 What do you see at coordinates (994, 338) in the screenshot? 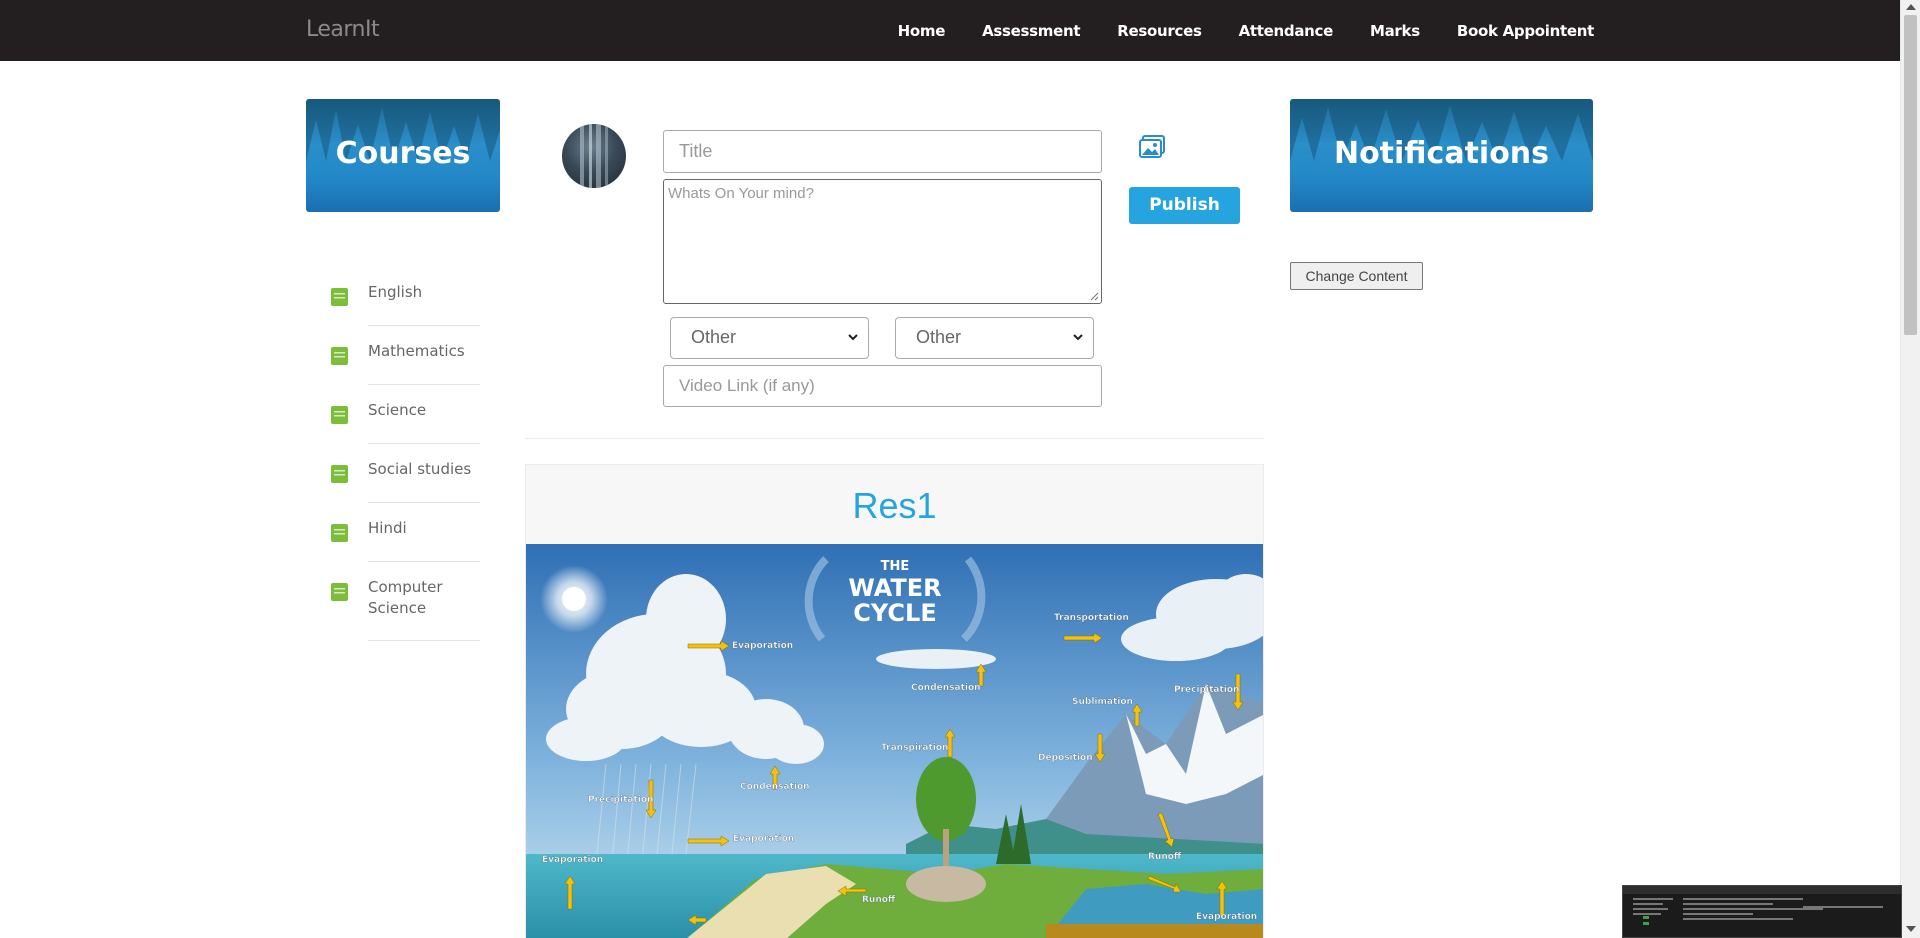
I see `subject-select: Other` at bounding box center [994, 338].